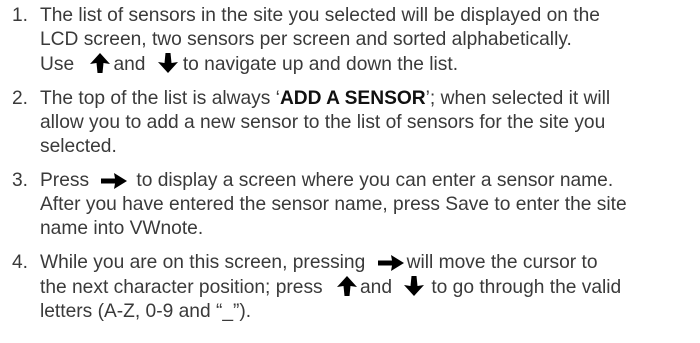 Image resolution: width=700 pixels, height=343 pixels. Describe the element at coordinates (181, 287) in the screenshot. I see `step-text: the next character position; press` at that location.